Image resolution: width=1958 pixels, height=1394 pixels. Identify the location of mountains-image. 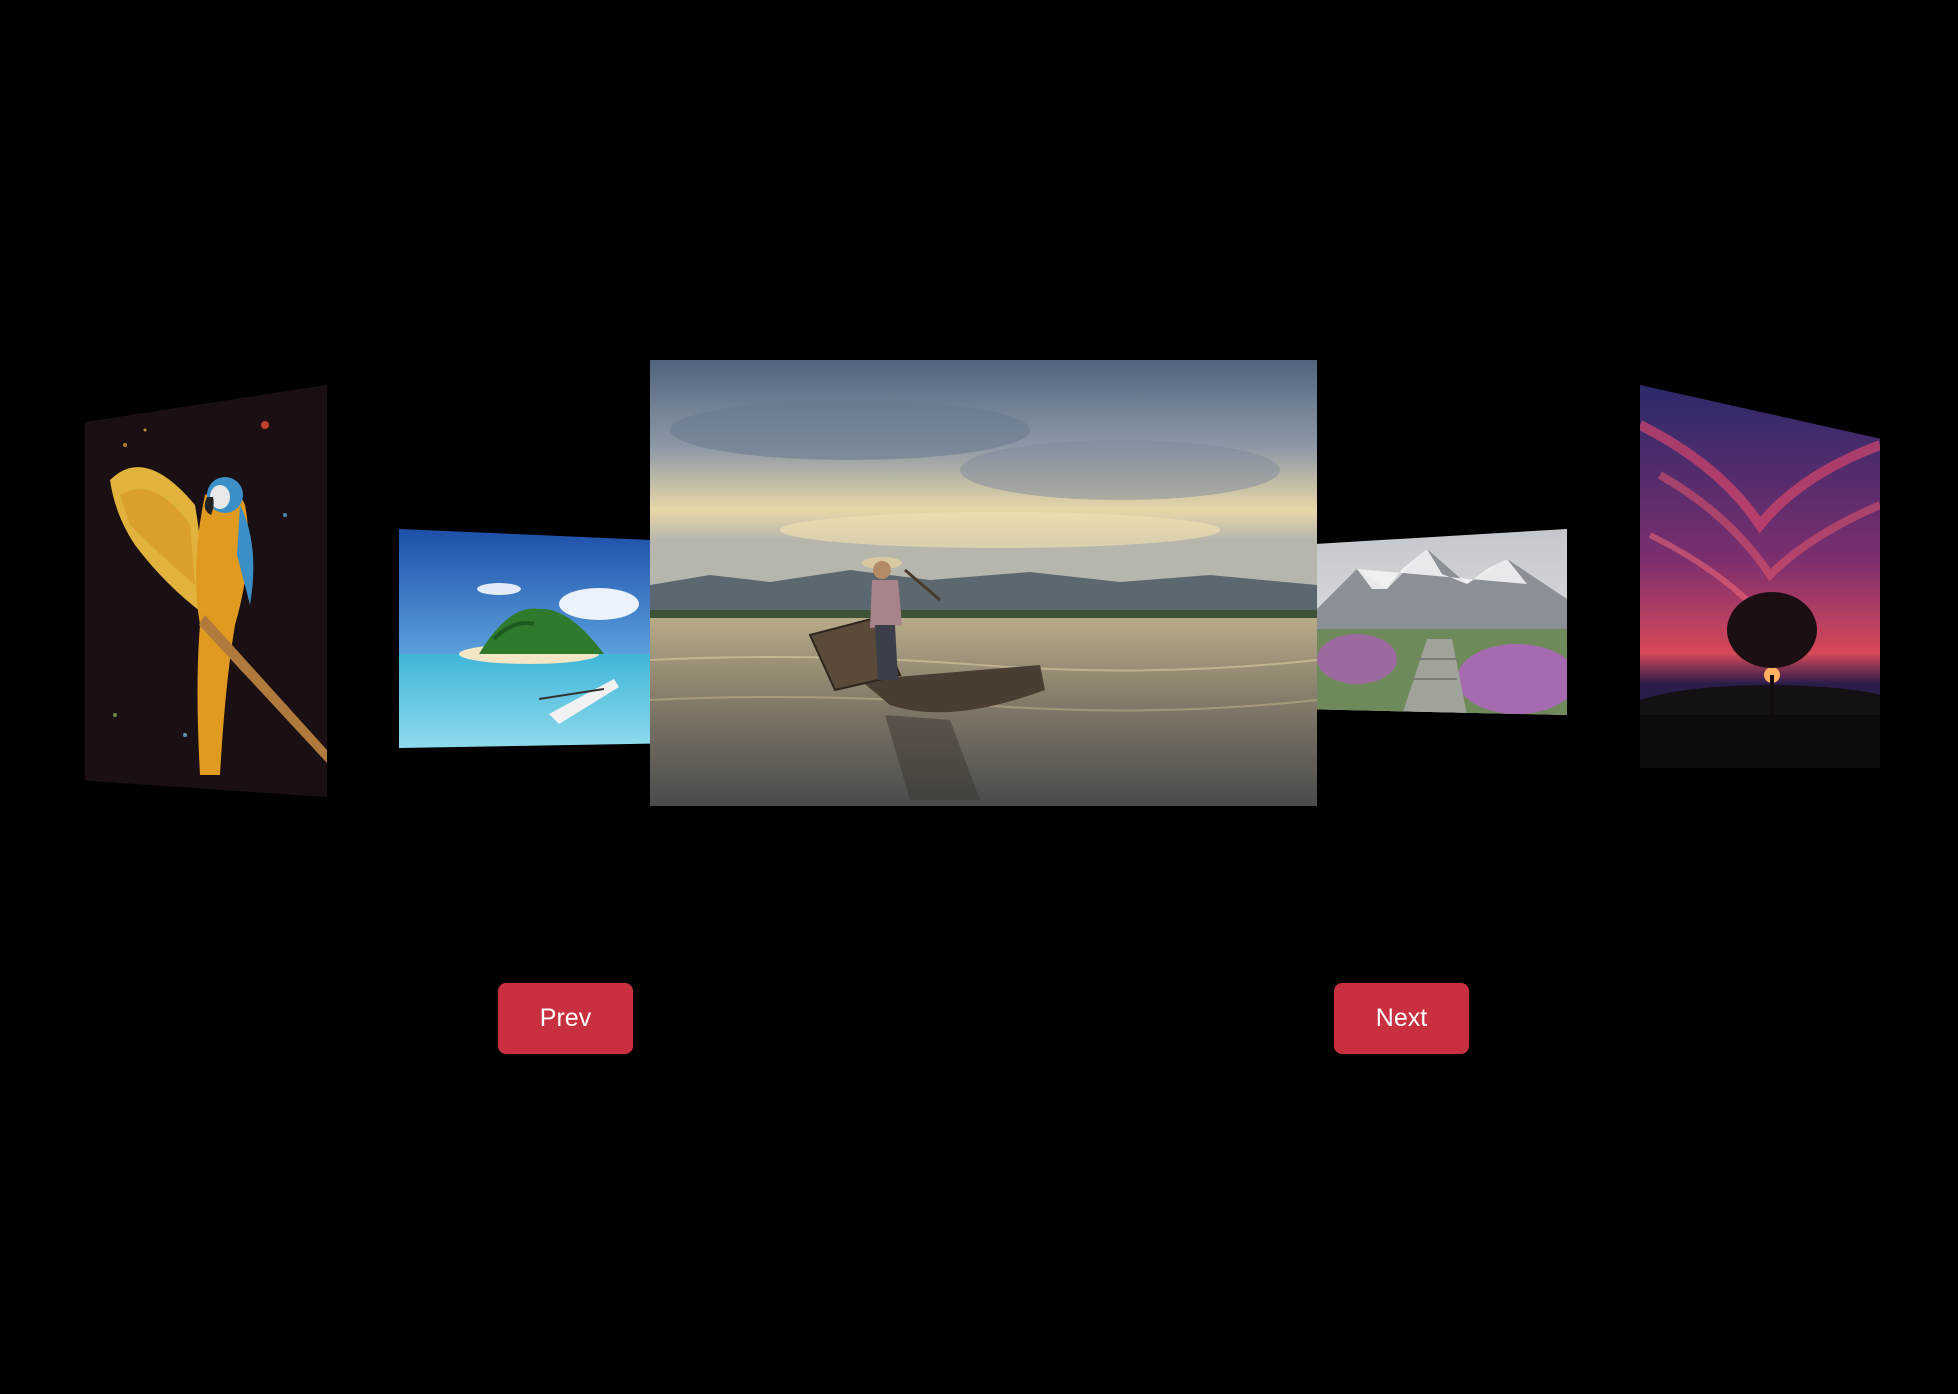
(1442, 622).